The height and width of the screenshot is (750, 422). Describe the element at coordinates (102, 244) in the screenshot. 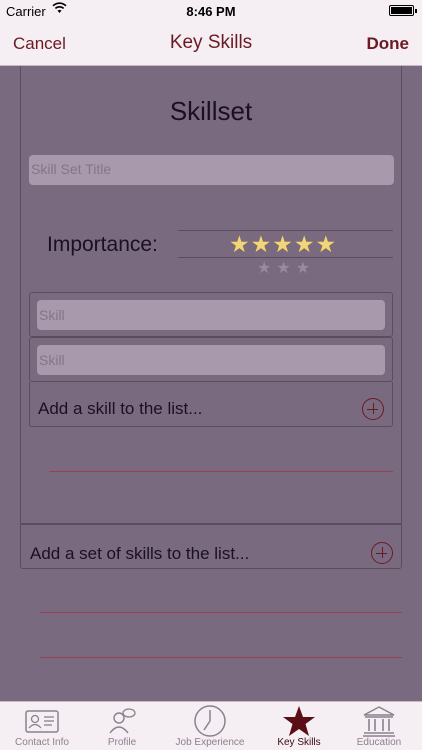

I see `importance-label: Importance:` at that location.